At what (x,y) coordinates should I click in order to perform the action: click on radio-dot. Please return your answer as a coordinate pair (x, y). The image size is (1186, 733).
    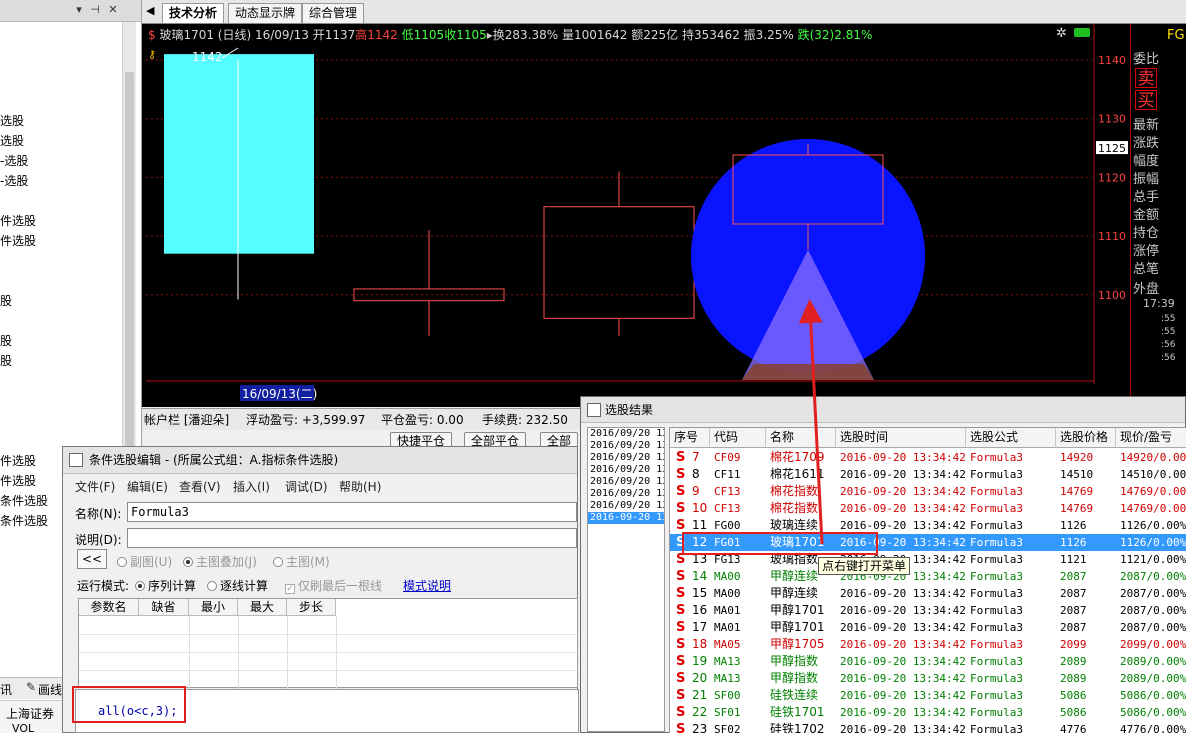
    Looking at the image, I should click on (122, 562).